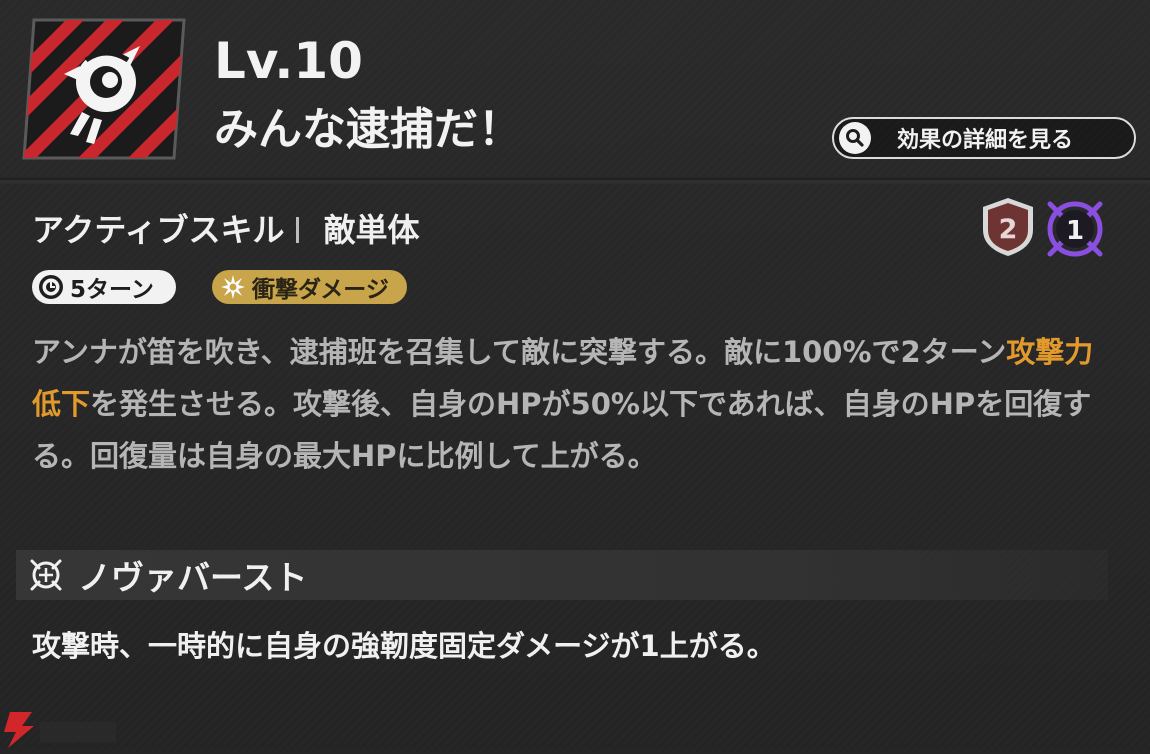 The image size is (1150, 754). I want to click on nova-burst-description: 攻撃時、一時的に自身の強靭度固定ダメージが1上がる。, so click(404, 646).